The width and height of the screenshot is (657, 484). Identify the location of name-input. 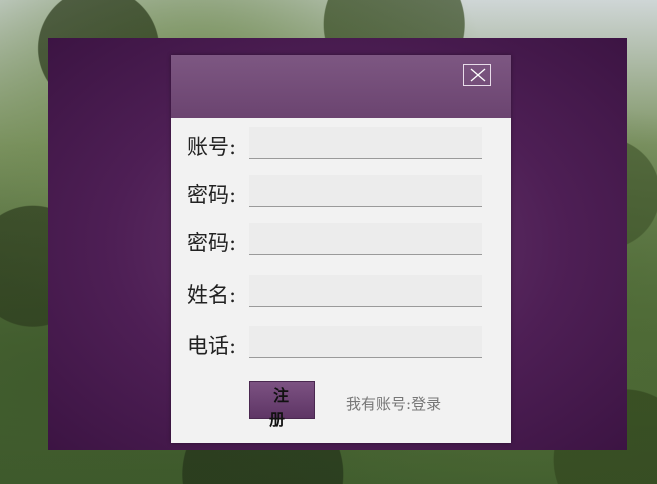
(365, 291).